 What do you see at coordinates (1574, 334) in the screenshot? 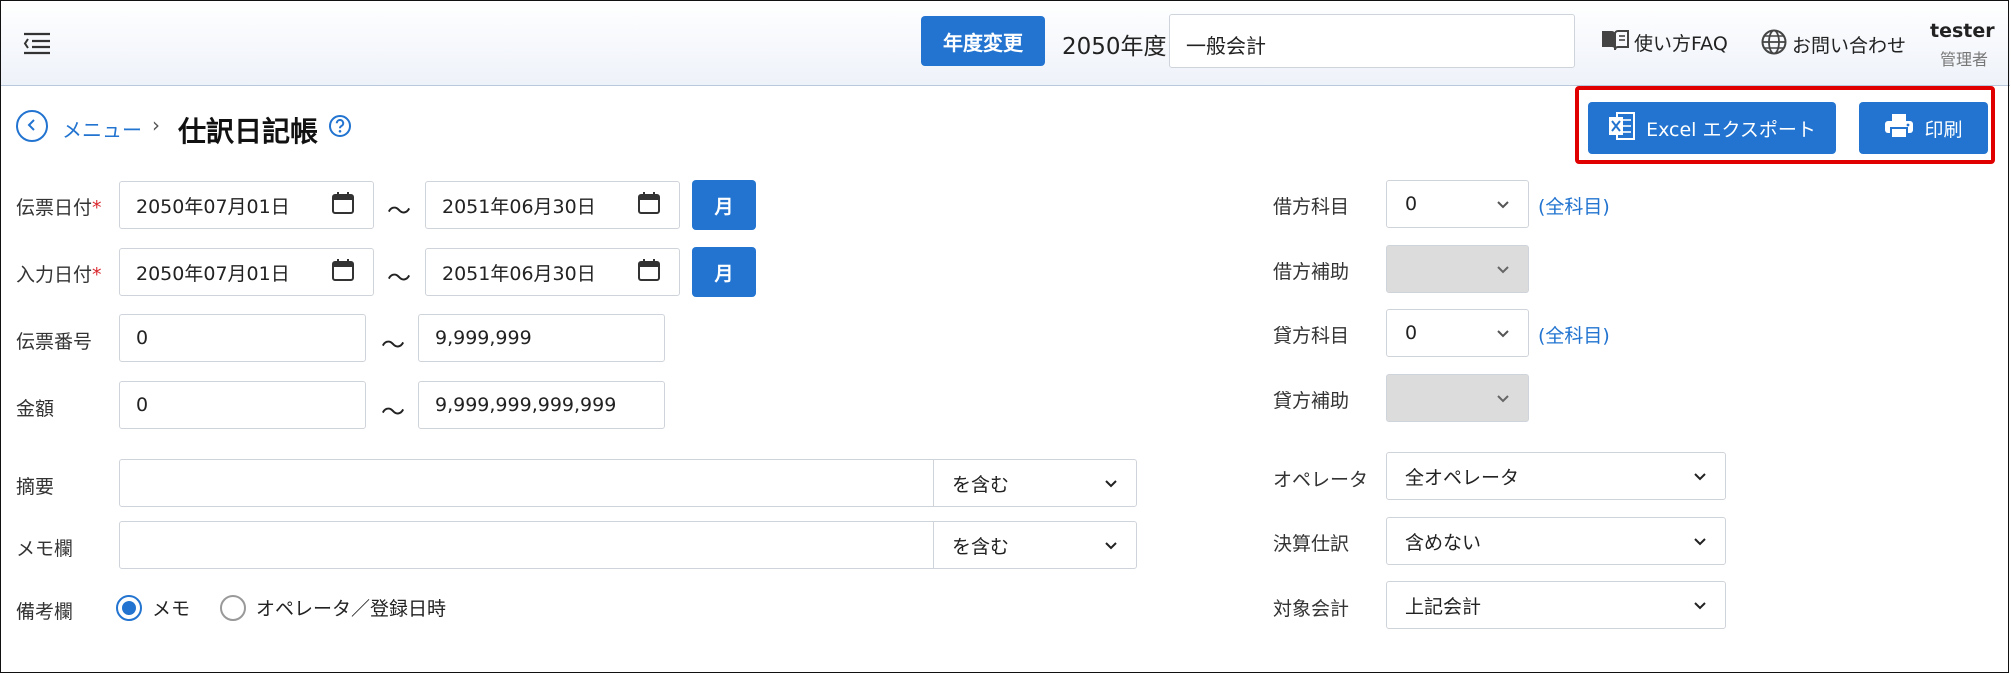
I see `credit-all-accounts-link: (全科目)` at bounding box center [1574, 334].